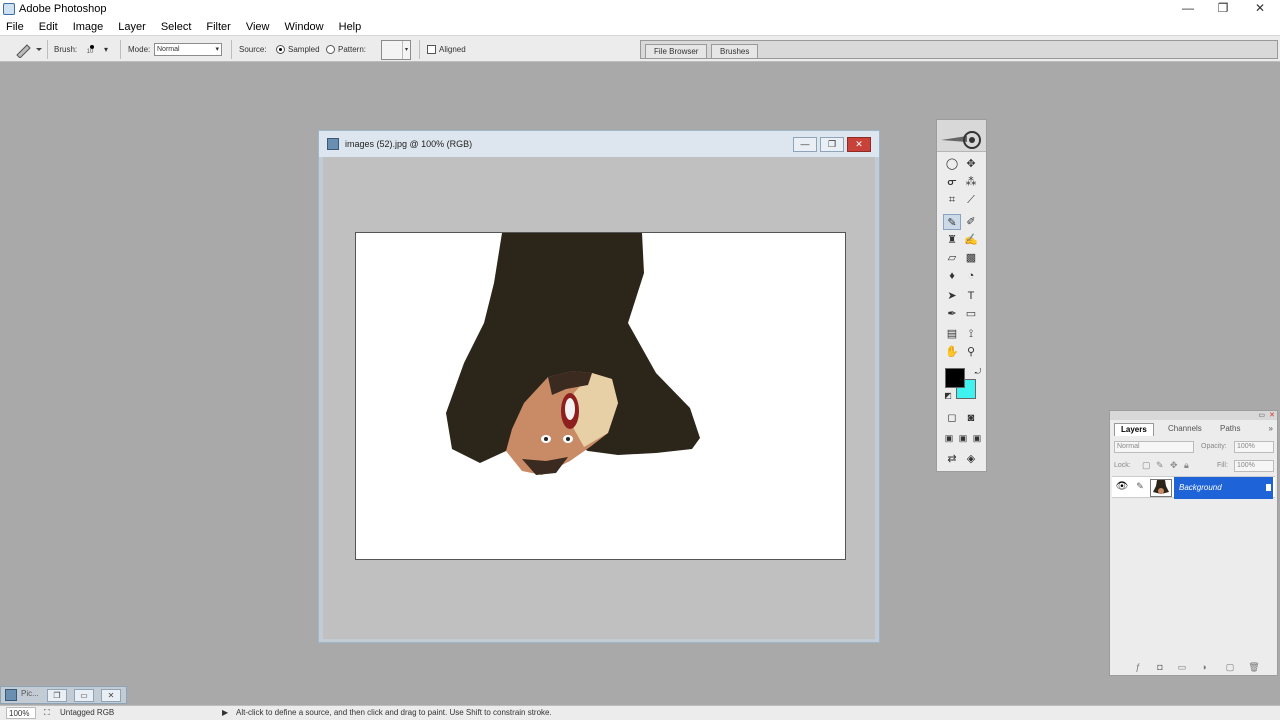  What do you see at coordinates (971, 352) in the screenshot?
I see `zoom-tool-icon: ⚲` at bounding box center [971, 352].